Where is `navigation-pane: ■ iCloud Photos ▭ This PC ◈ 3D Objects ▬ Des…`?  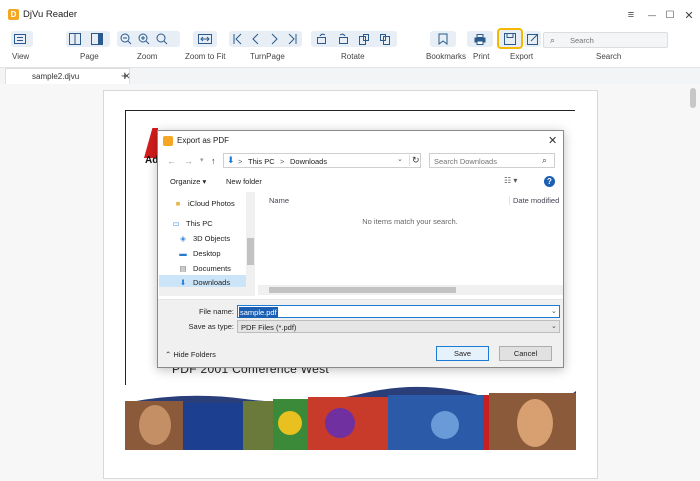
navigation-pane: ■ iCloud Photos ▭ This PC ◈ 3D Objects ▬ Des… is located at coordinates (207, 244).